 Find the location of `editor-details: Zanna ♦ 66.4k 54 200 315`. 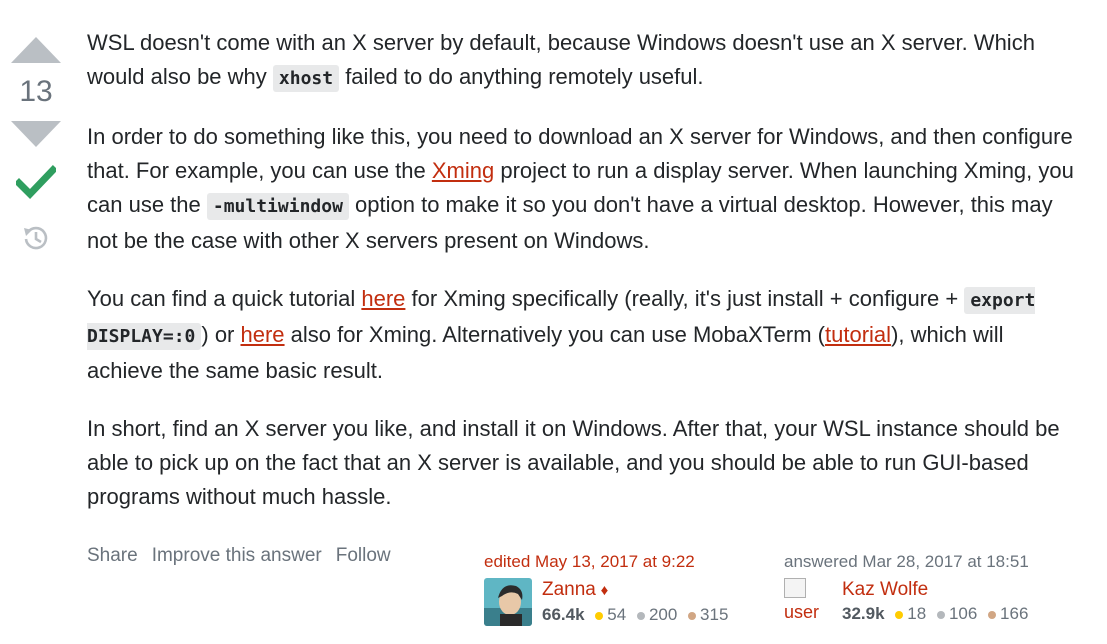

editor-details: Zanna ♦ 66.4k 54 200 315 is located at coordinates (638, 602).